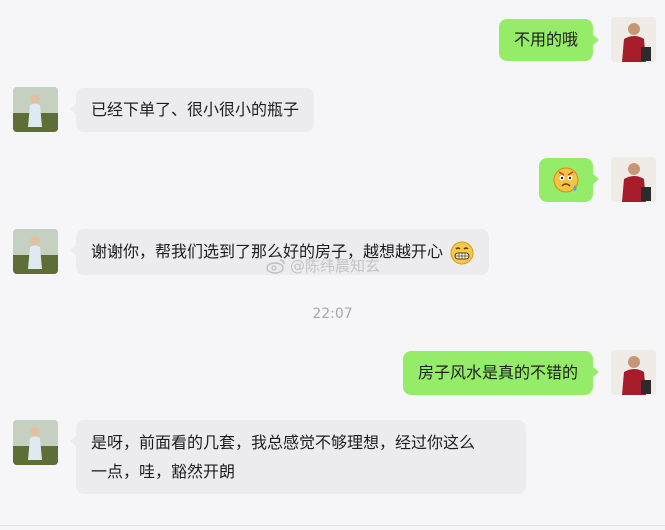  I want to click on message-text: 不用的哦, so click(545, 39).